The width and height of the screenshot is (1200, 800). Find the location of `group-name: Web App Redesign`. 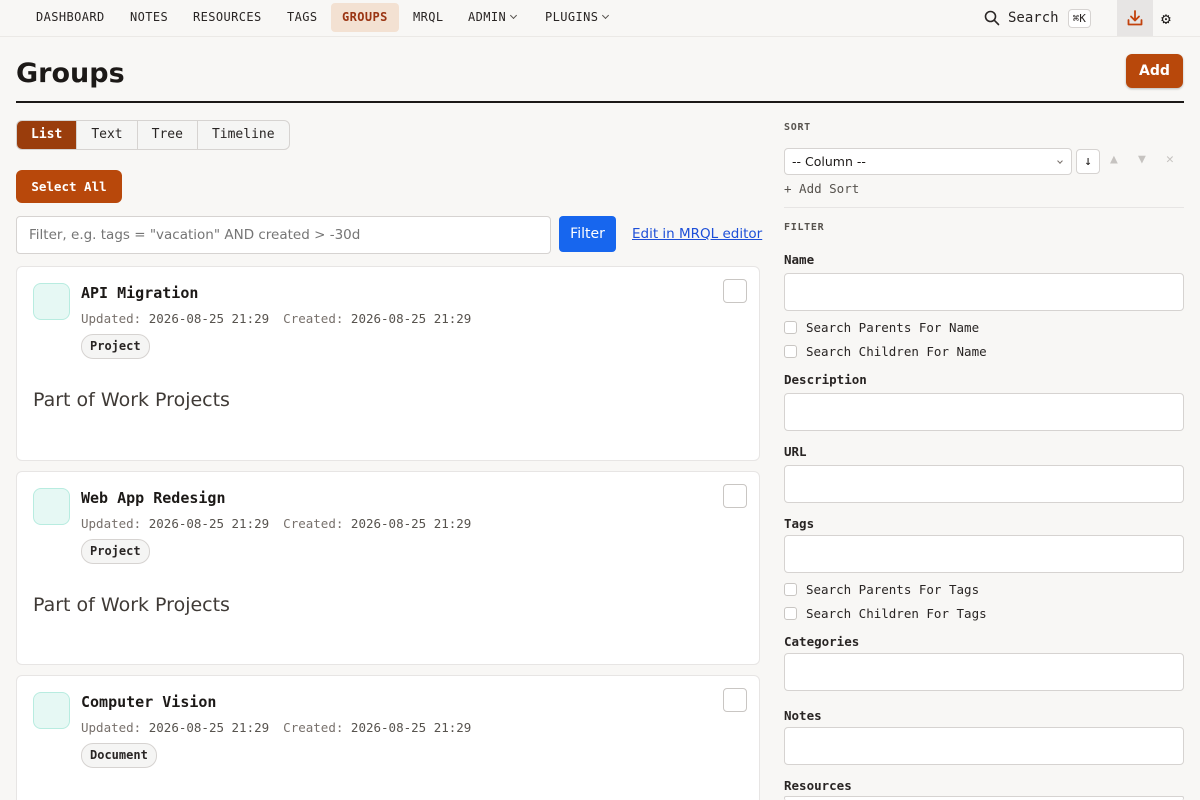

group-name: Web App Redesign is located at coordinates (153, 498).